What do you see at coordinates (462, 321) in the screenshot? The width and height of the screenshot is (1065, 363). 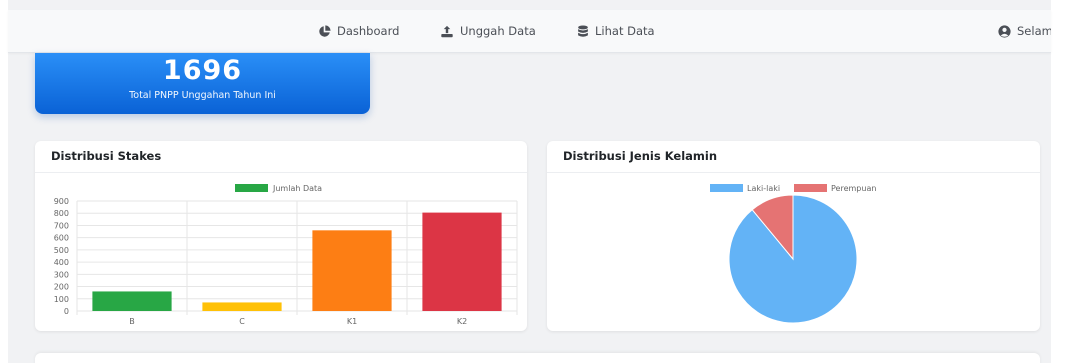 I see `x-tick-label-k2: K2` at bounding box center [462, 321].